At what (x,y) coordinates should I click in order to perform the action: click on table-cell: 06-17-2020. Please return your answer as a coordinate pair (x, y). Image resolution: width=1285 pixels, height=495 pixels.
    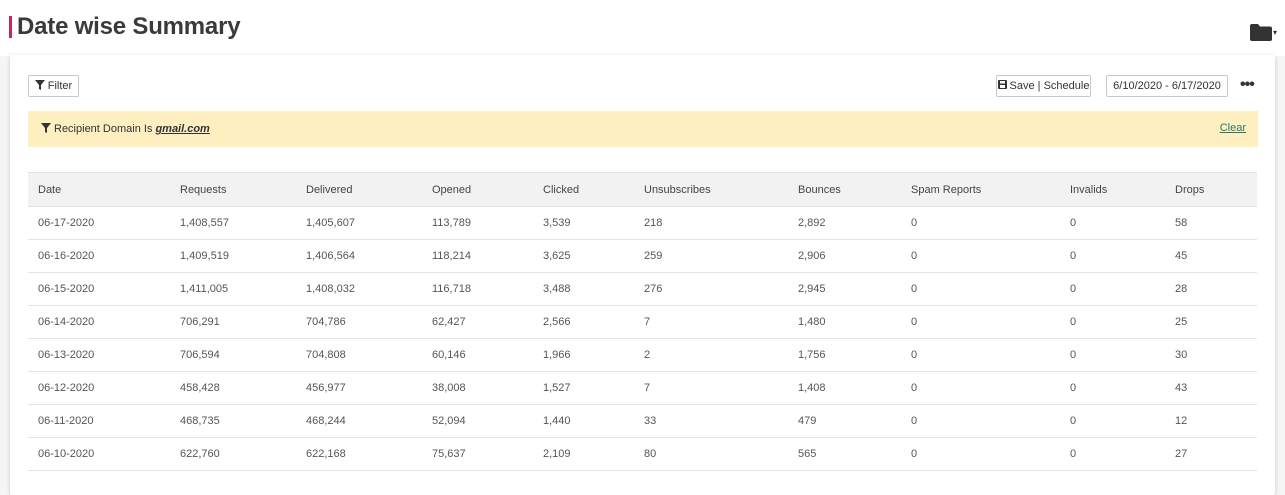
    Looking at the image, I should click on (99, 223).